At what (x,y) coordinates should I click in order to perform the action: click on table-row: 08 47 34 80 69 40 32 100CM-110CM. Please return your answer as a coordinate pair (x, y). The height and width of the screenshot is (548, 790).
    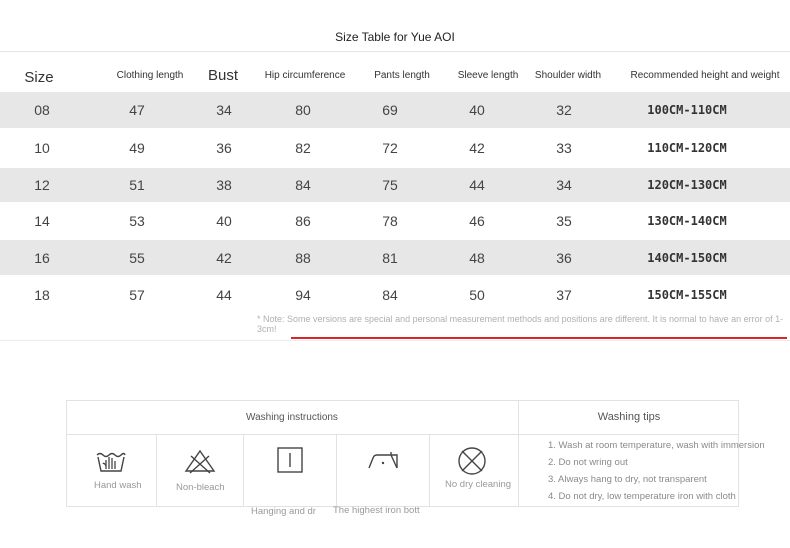
    Looking at the image, I should click on (395, 110).